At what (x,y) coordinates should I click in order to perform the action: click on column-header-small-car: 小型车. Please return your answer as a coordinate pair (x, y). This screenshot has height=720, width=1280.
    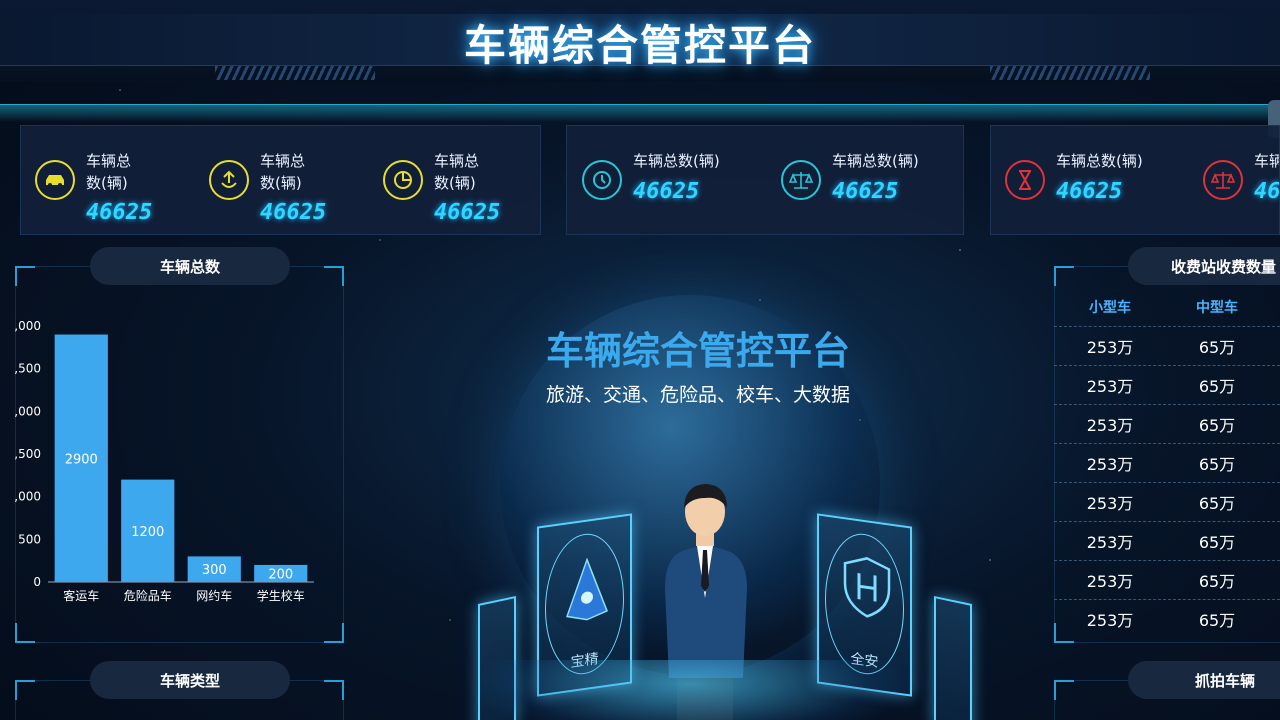
    Looking at the image, I should click on (1110, 308).